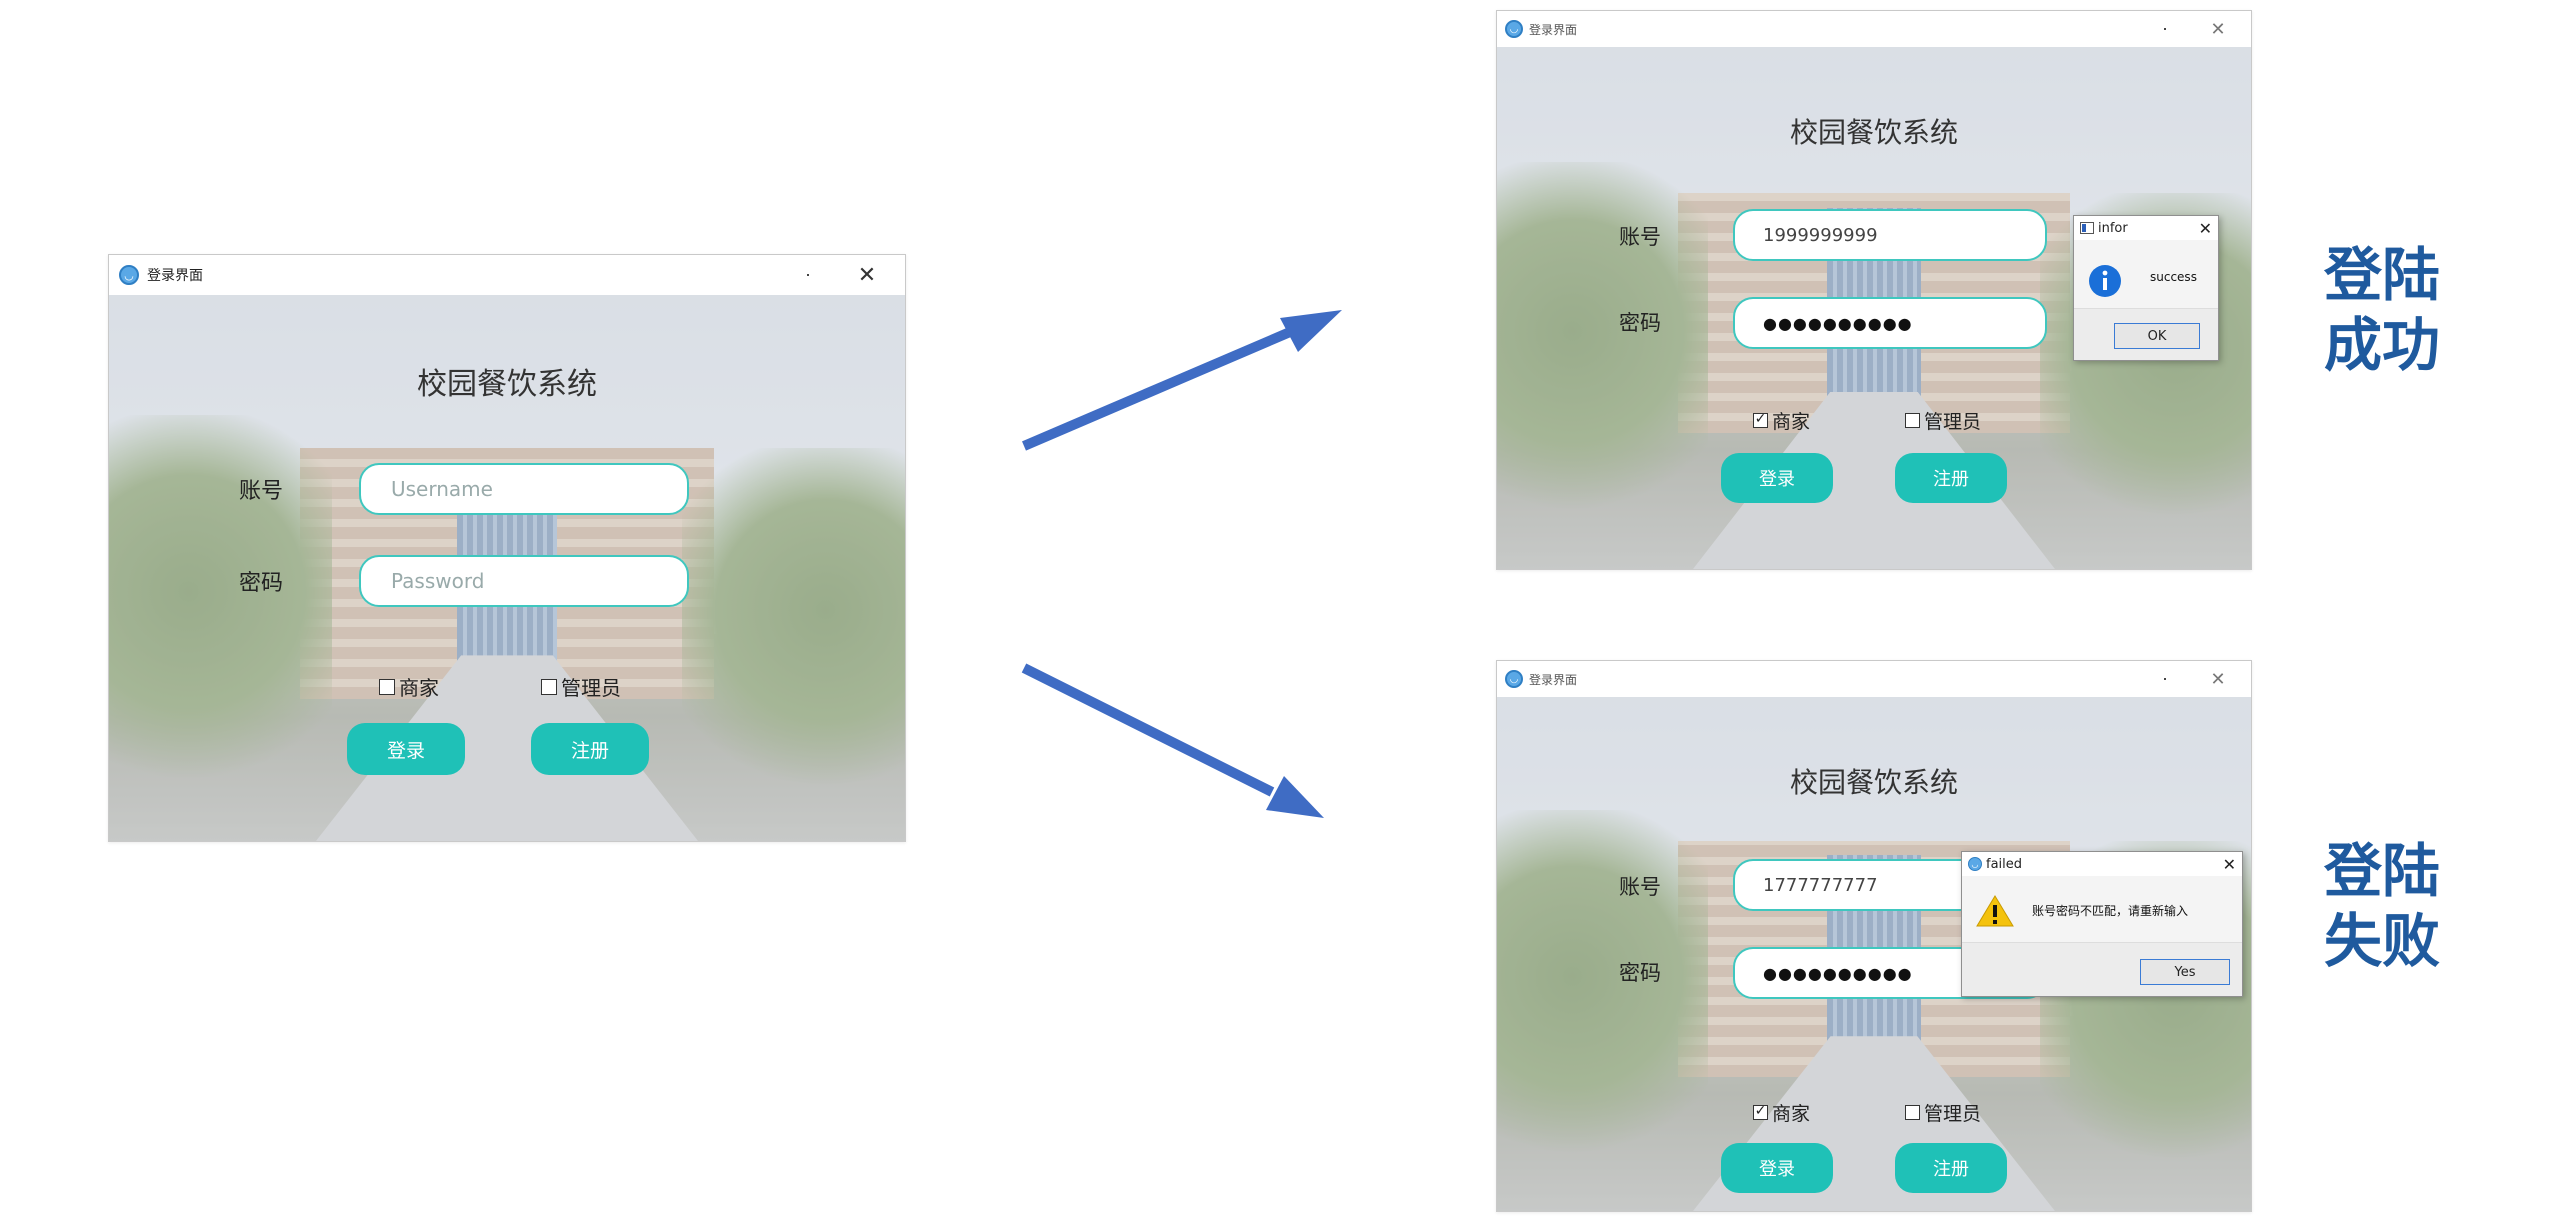  What do you see at coordinates (2382, 906) in the screenshot?
I see `failure-caption: 登陆 失败` at bounding box center [2382, 906].